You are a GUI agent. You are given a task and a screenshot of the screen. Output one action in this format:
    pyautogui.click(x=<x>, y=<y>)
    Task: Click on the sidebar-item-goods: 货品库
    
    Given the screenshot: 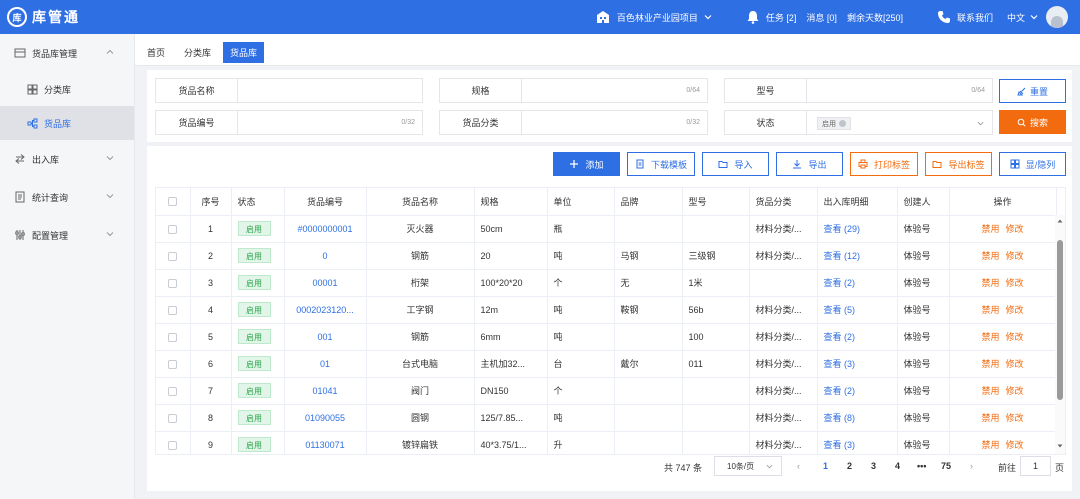 What is the action you would take?
    pyautogui.click(x=67, y=123)
    